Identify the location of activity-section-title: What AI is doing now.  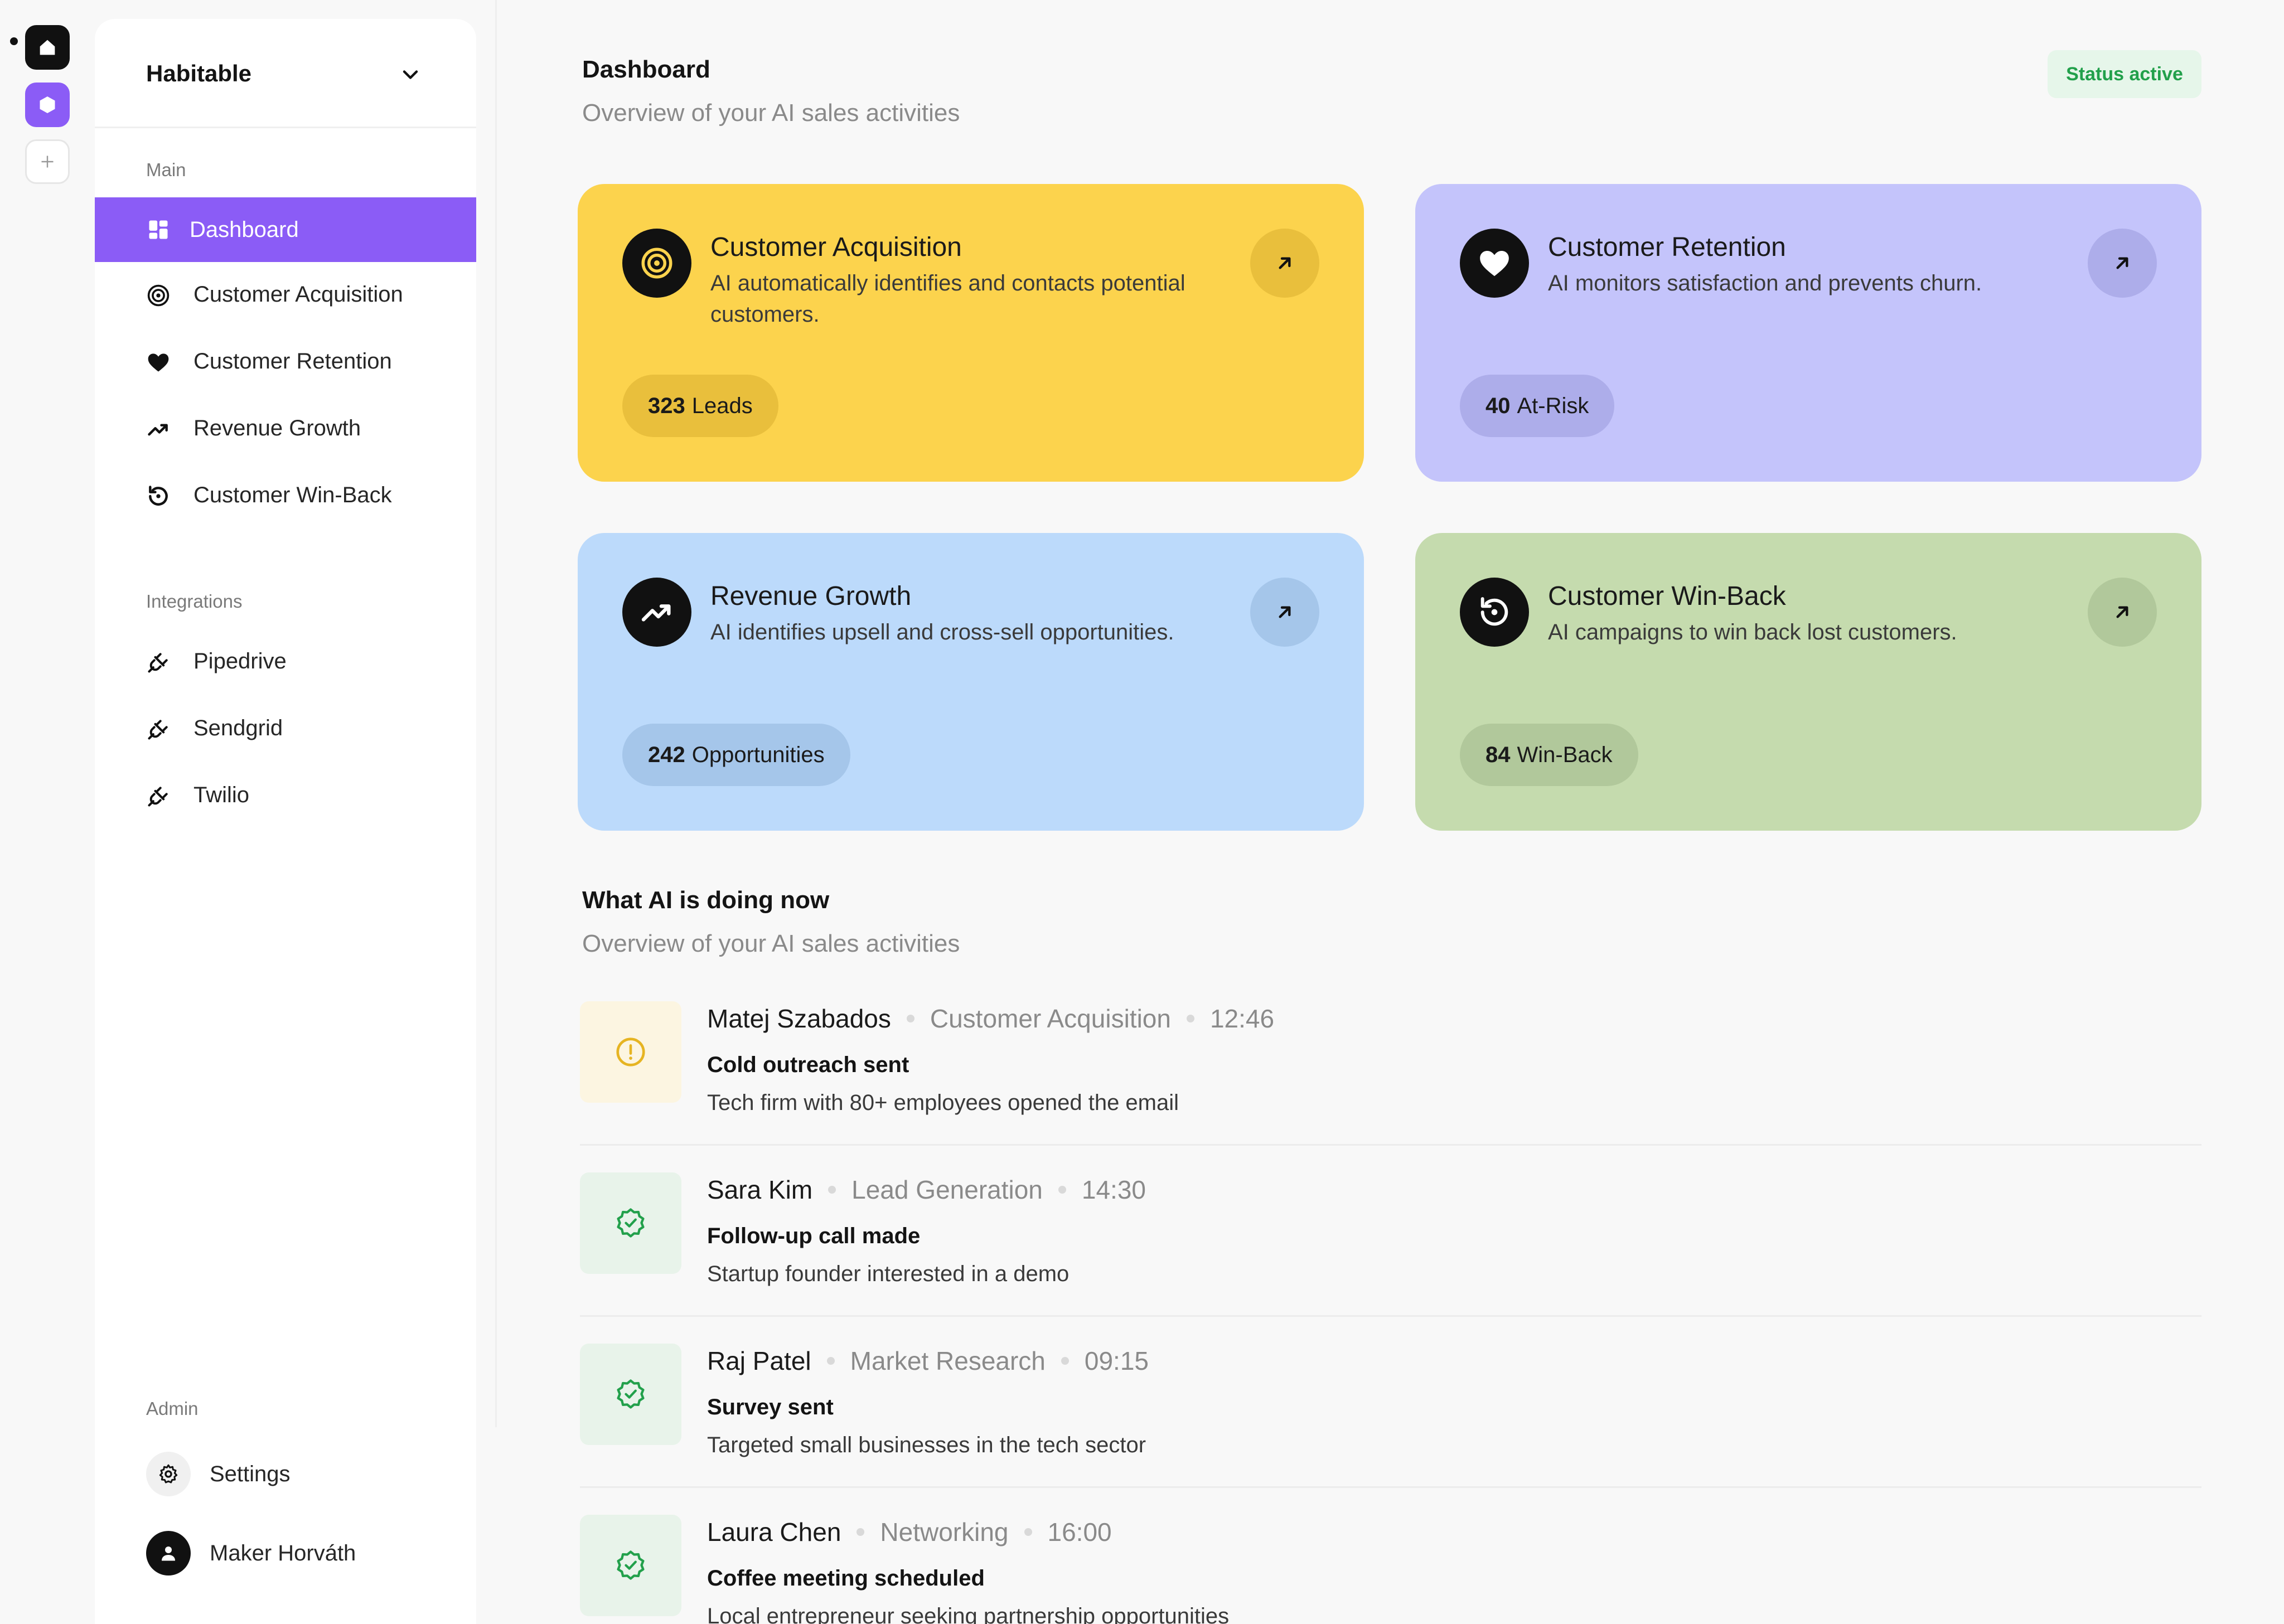
(706, 900).